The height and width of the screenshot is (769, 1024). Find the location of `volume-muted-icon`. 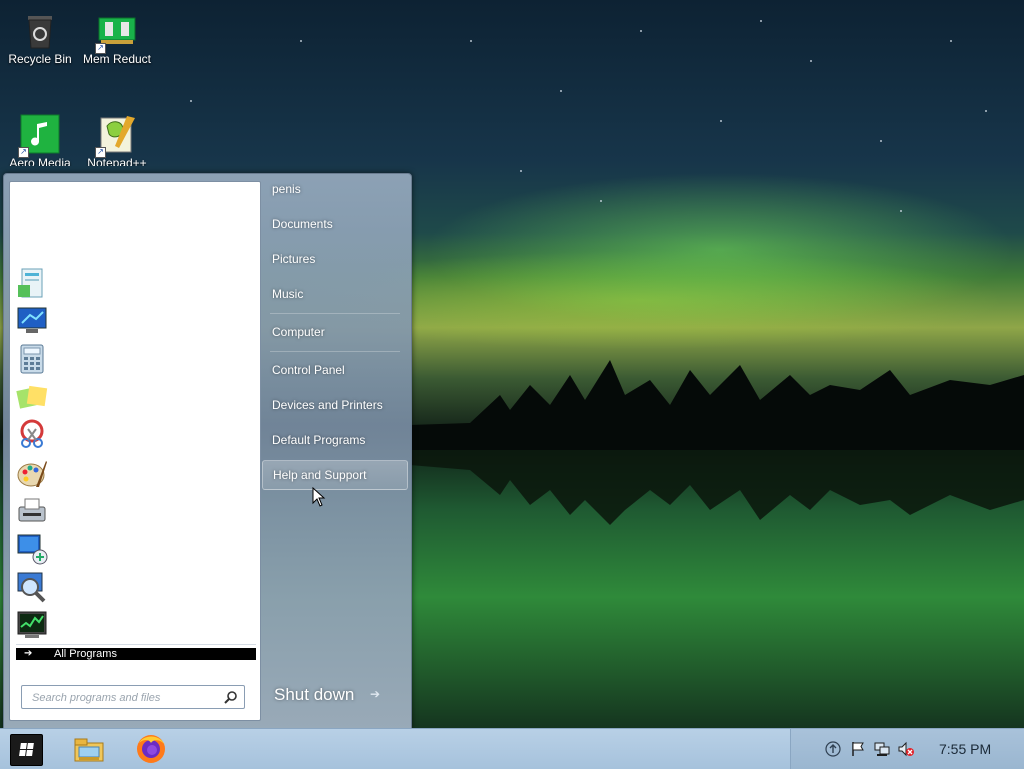

volume-muted-icon is located at coordinates (906, 749).